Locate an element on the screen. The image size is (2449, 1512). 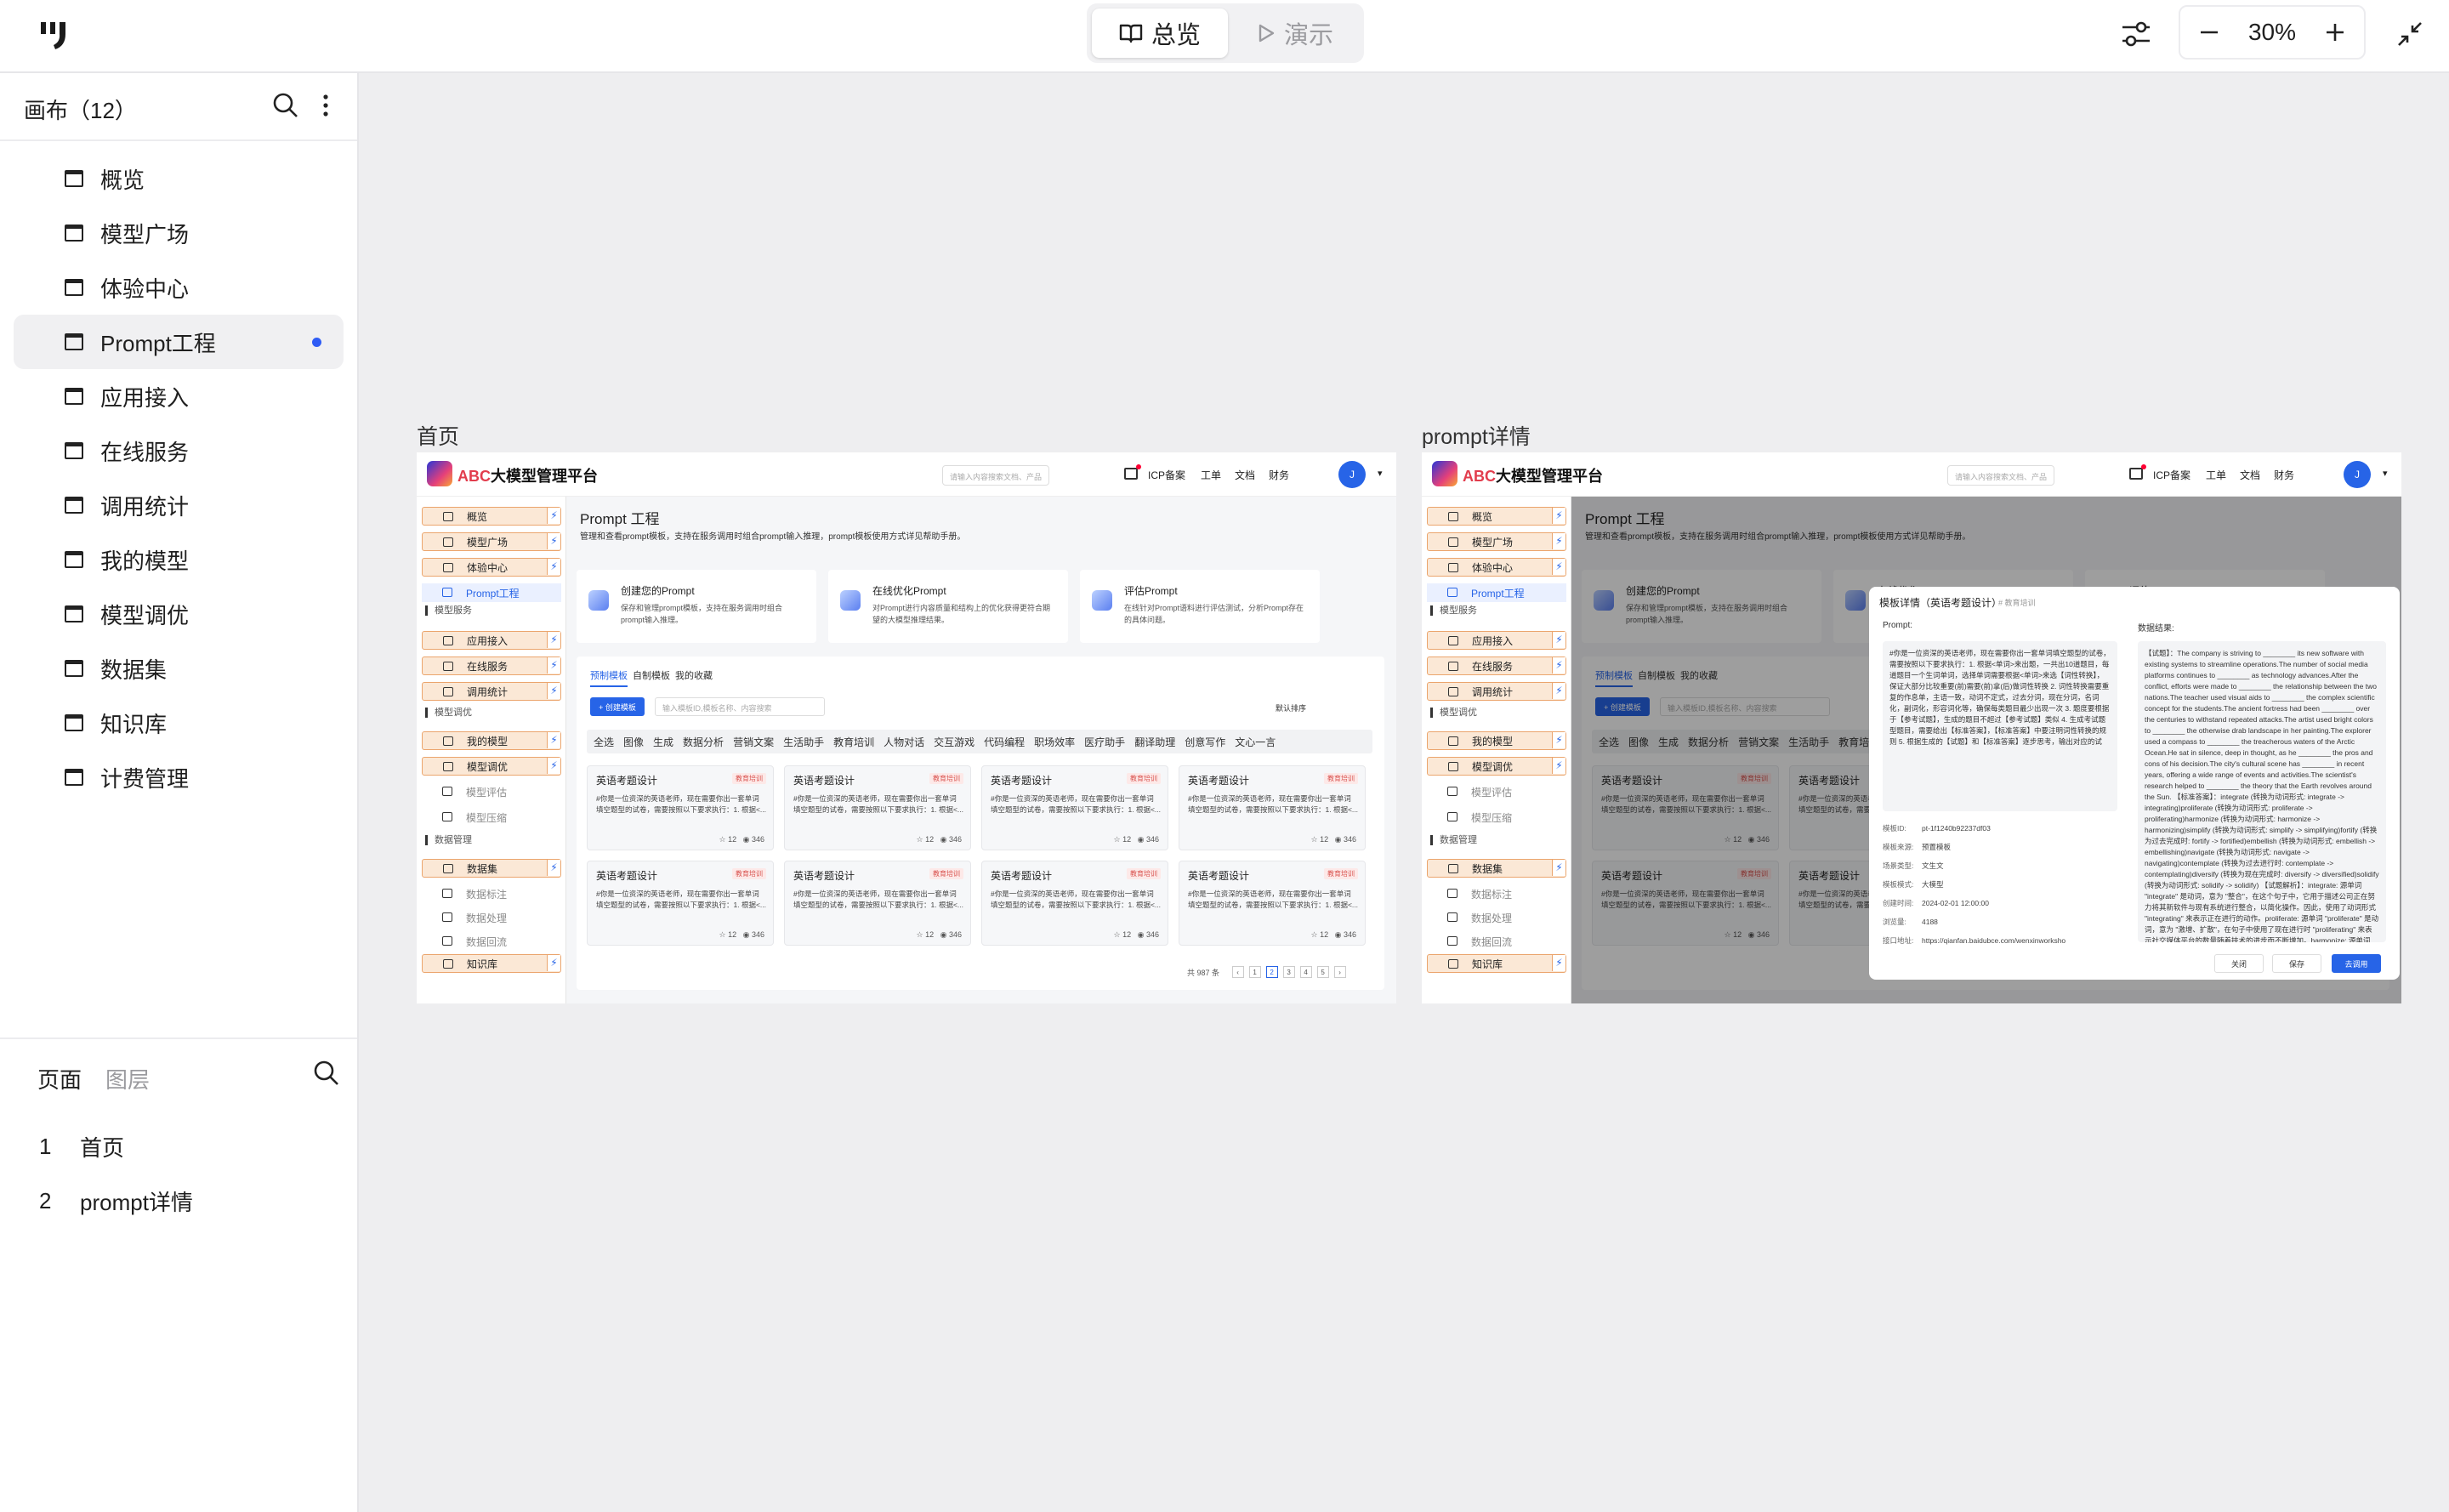
mock-menu-item: 我的模型 ⚡ is located at coordinates (1496, 740).